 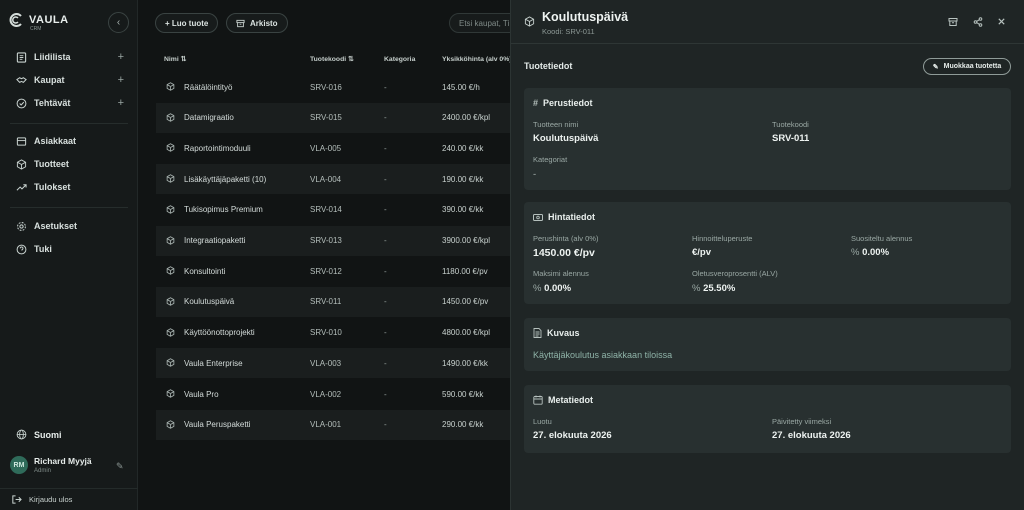 I want to click on sidebar-item-tuki: Tuki, so click(x=72, y=249).